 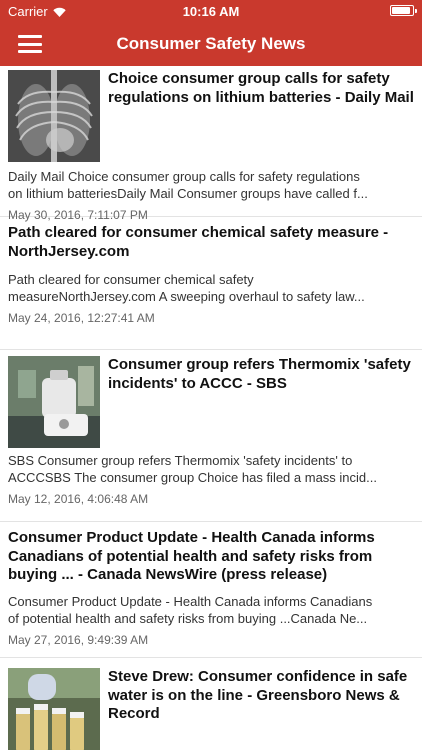 What do you see at coordinates (54, 709) in the screenshot?
I see `lab-vials-thumbnail-image` at bounding box center [54, 709].